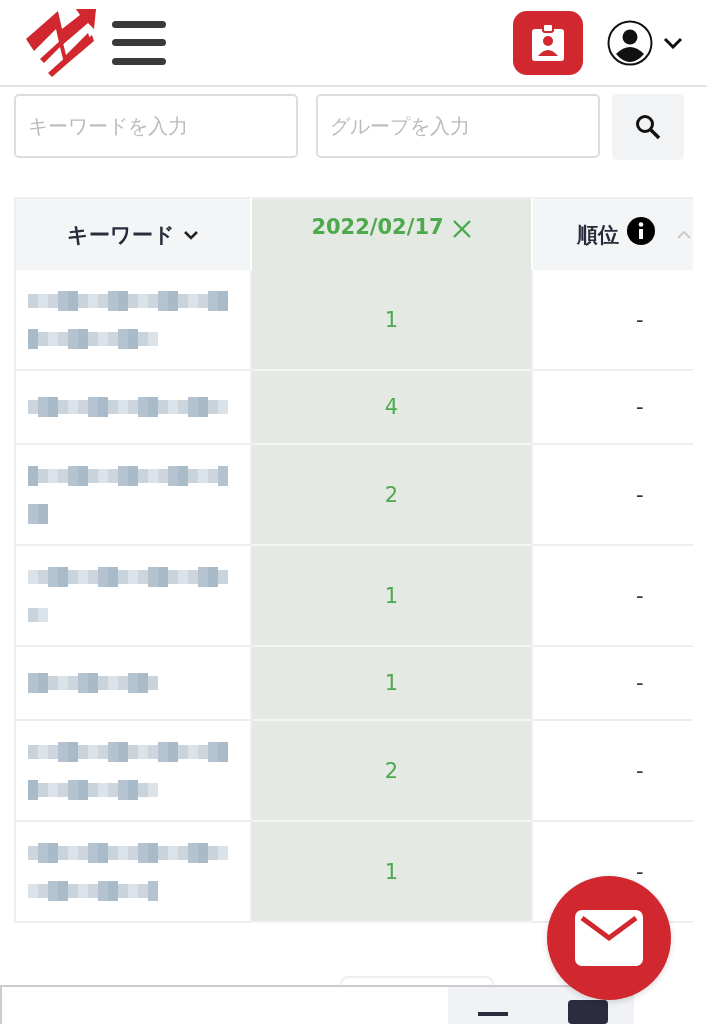  I want to click on table-cell: 4, so click(392, 408).